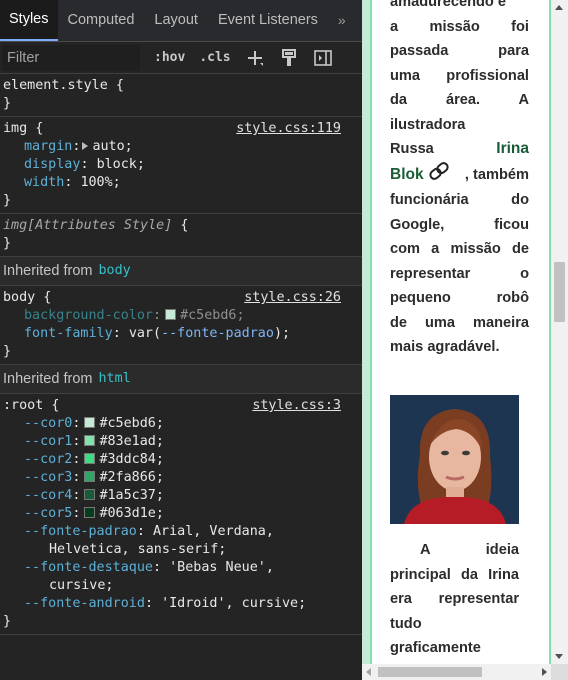  Describe the element at coordinates (48, 459) in the screenshot. I see `prop-name: --cor2` at that location.